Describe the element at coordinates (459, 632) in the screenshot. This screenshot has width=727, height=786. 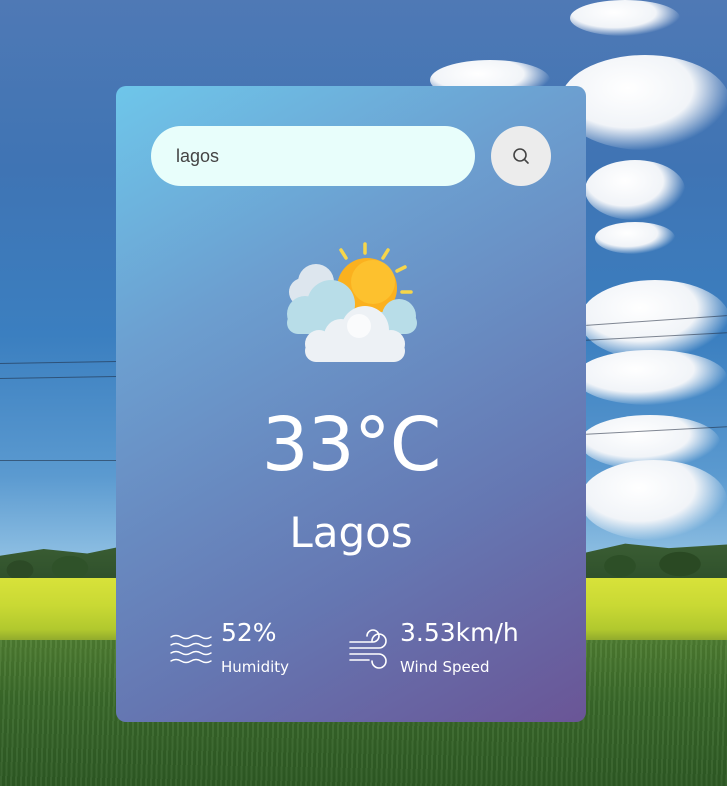
I see `wind-speed-value: 3.53km/h` at that location.